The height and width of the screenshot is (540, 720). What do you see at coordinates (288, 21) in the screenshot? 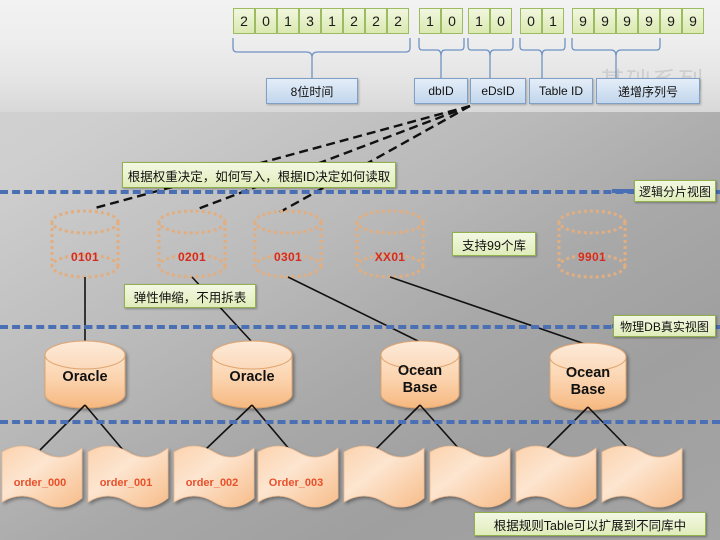
I see `digit-cell-time-2: 1` at bounding box center [288, 21].